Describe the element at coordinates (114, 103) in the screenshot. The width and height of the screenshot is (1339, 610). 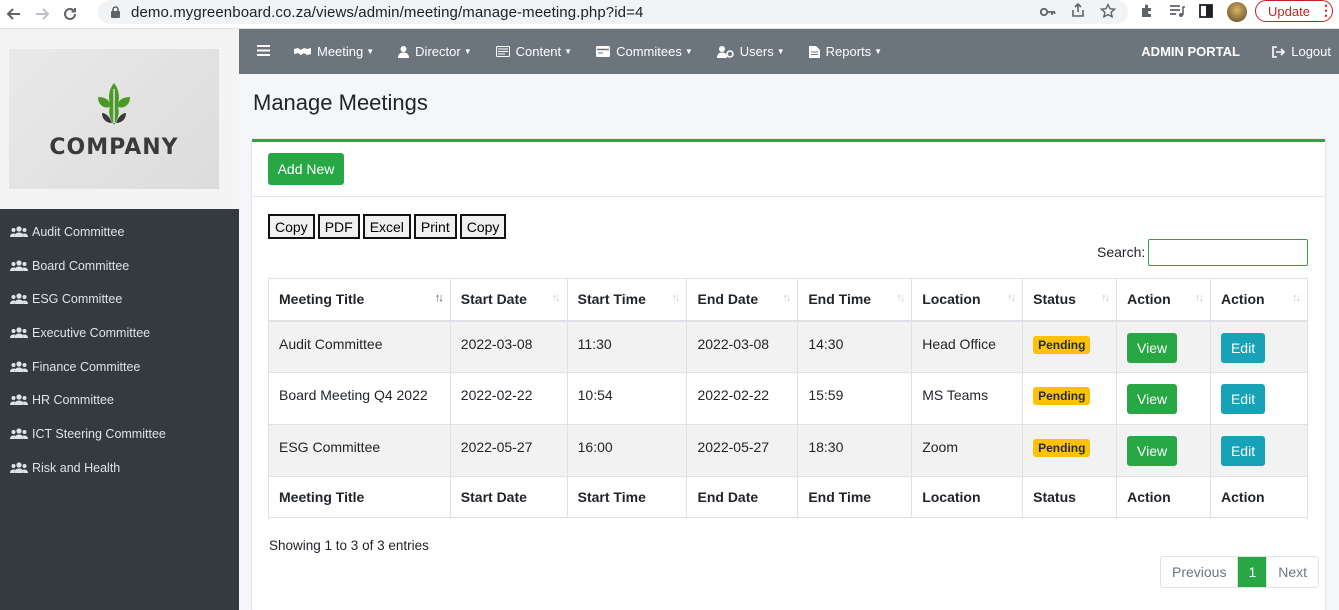
I see `leaf-logo-icon` at that location.